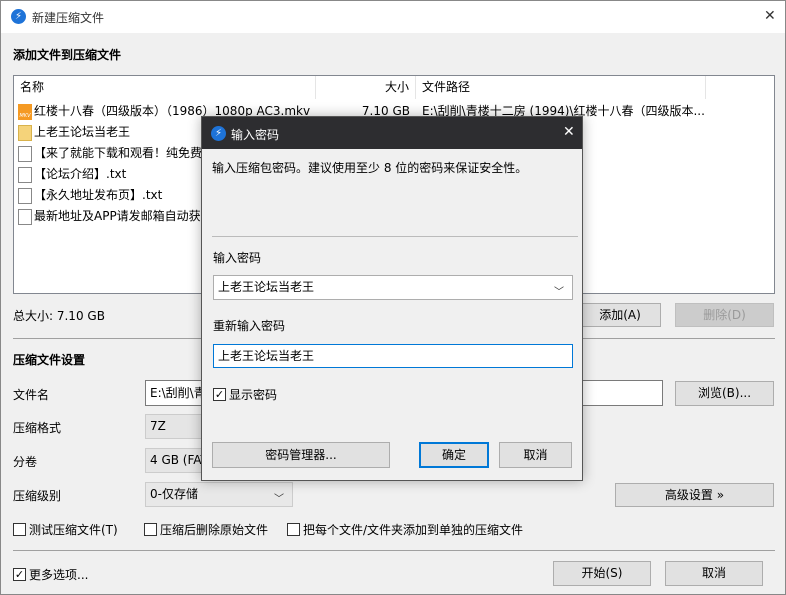 This screenshot has width=786, height=595. What do you see at coordinates (82, 132) in the screenshot?
I see `file-name: 上老王论坛当老王` at bounding box center [82, 132].